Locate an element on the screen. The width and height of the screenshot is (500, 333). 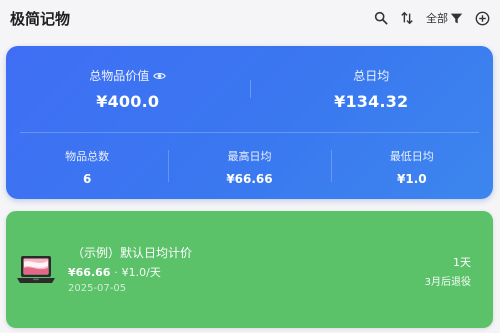
search-button is located at coordinates (381, 18).